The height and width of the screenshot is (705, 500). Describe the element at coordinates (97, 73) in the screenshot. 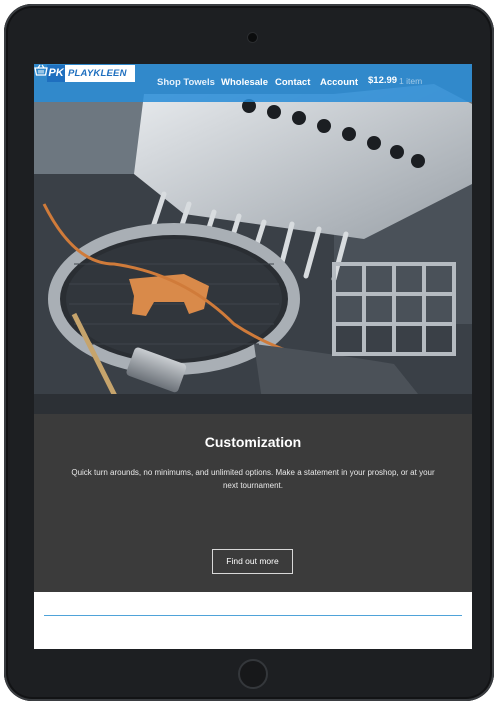

I see `logo-text: PLAYKLEEN` at that location.